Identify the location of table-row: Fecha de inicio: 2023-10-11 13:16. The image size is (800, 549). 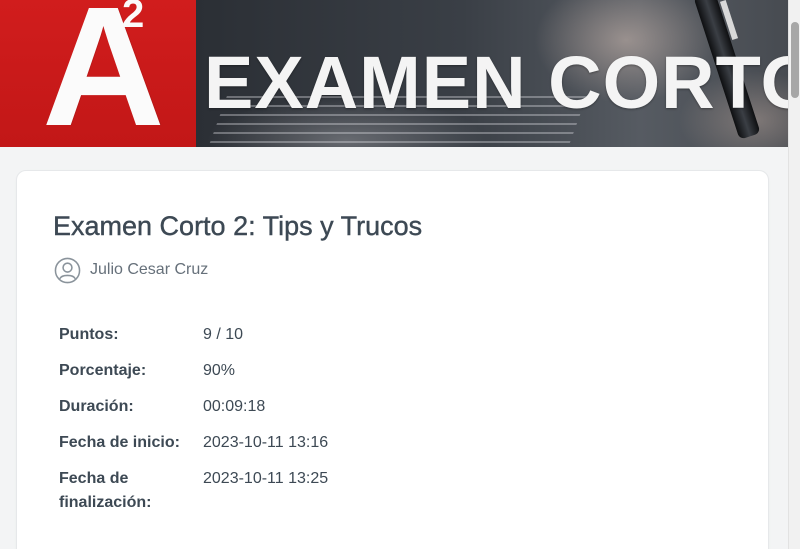
(192, 445).